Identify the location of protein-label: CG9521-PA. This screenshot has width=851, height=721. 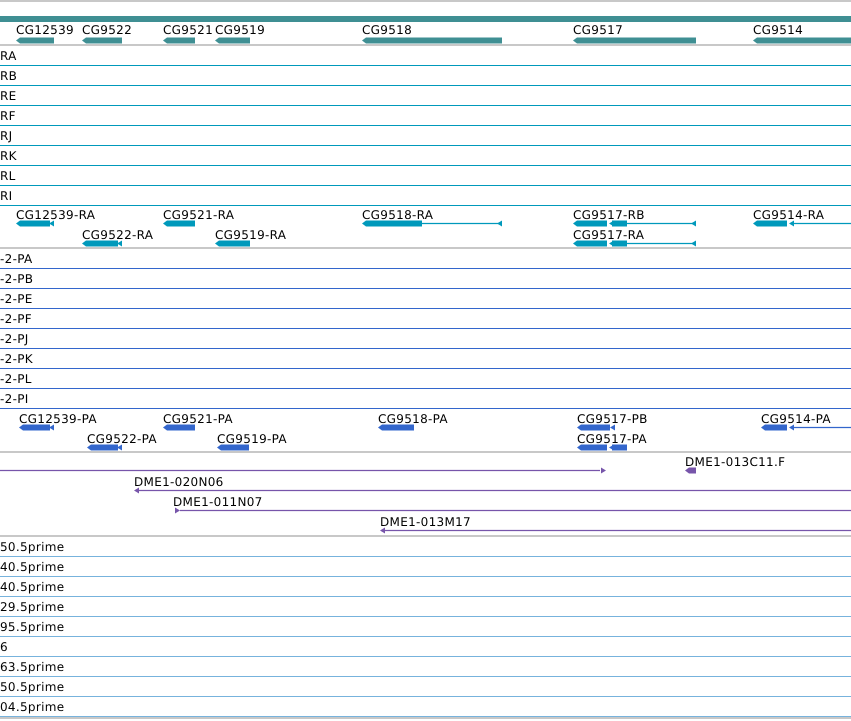
(198, 419).